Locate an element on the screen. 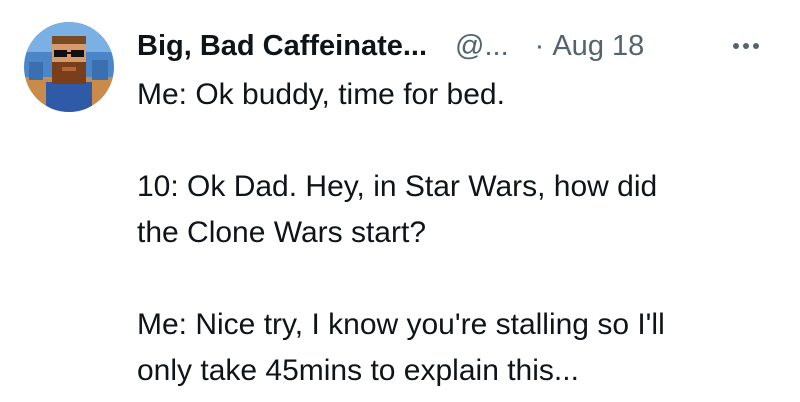 This screenshot has height=402, width=800. tweet-header: Big, Bad Caffeinate... @... · Aug 18 is located at coordinates (390, 46).